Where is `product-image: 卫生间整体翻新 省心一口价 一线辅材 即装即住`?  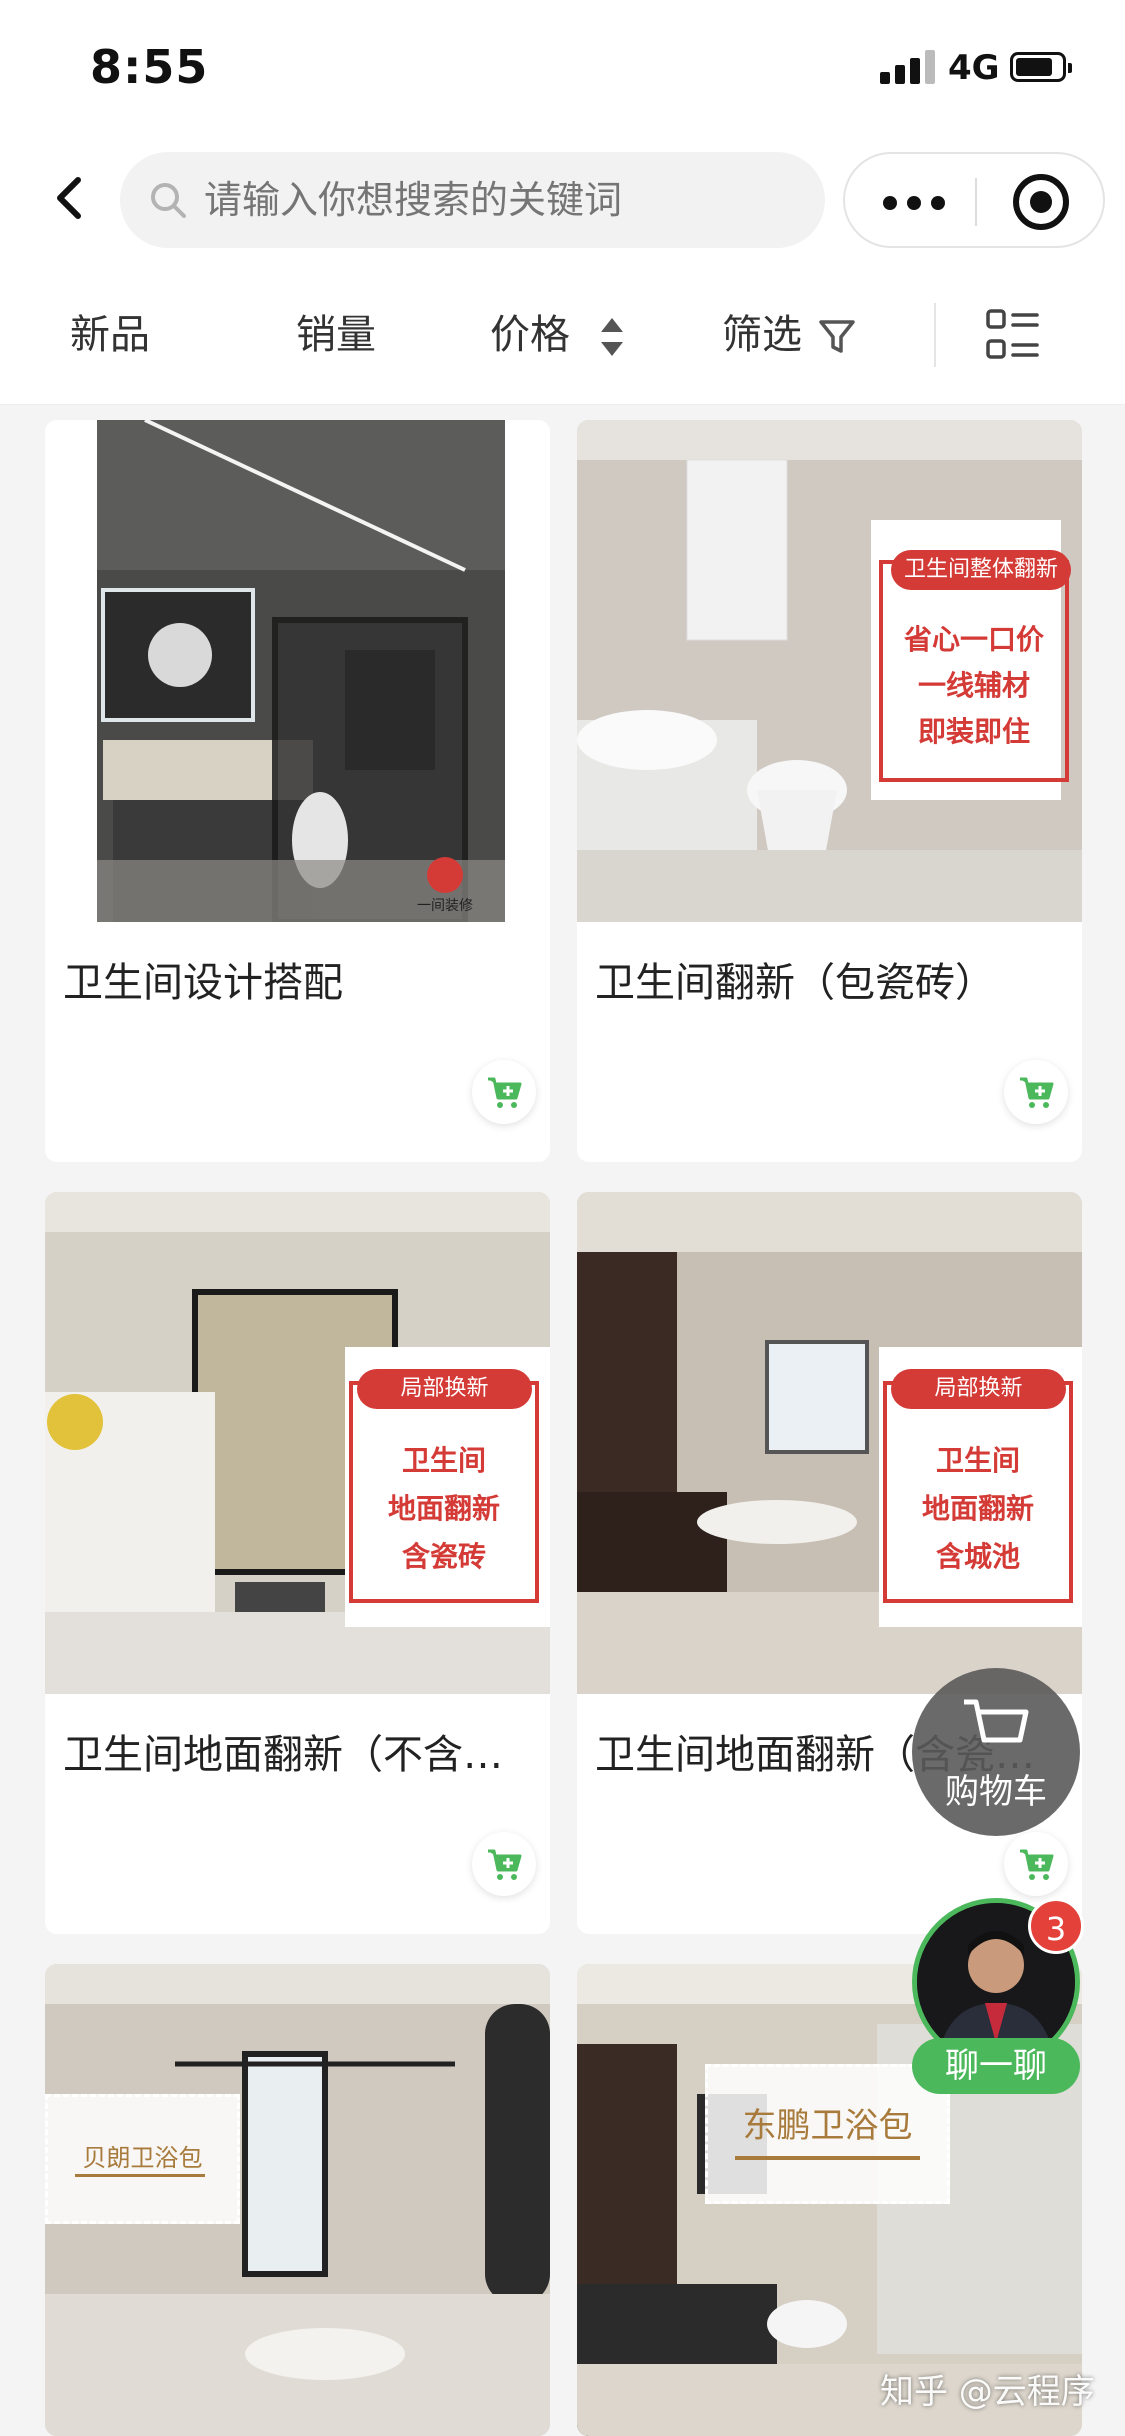
product-image: 卫生间整体翻新 省心一口价 一线辅材 即装即住 is located at coordinates (829, 671).